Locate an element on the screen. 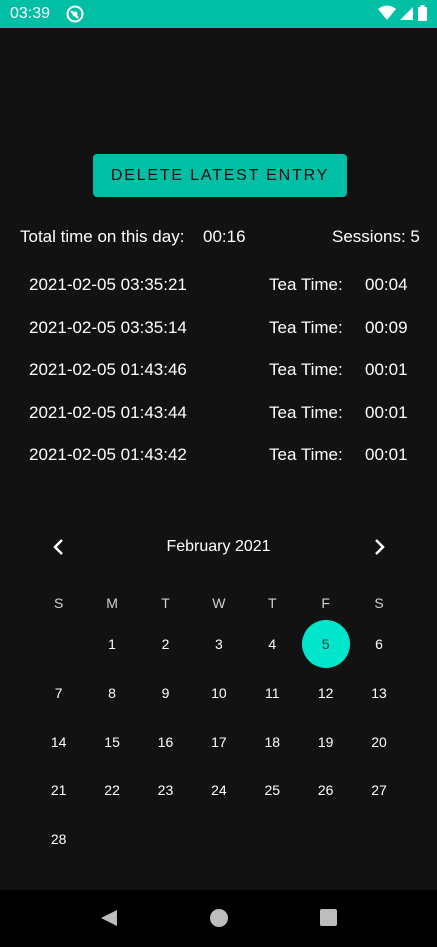 The image size is (437, 947). calendar-cell: 24 is located at coordinates (218, 790).